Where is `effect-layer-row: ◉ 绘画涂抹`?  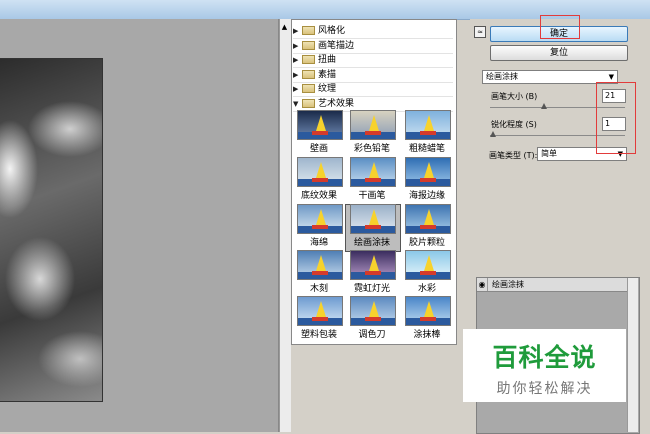
effect-layer-row: ◉ 绘画涂抹 is located at coordinates (552, 285).